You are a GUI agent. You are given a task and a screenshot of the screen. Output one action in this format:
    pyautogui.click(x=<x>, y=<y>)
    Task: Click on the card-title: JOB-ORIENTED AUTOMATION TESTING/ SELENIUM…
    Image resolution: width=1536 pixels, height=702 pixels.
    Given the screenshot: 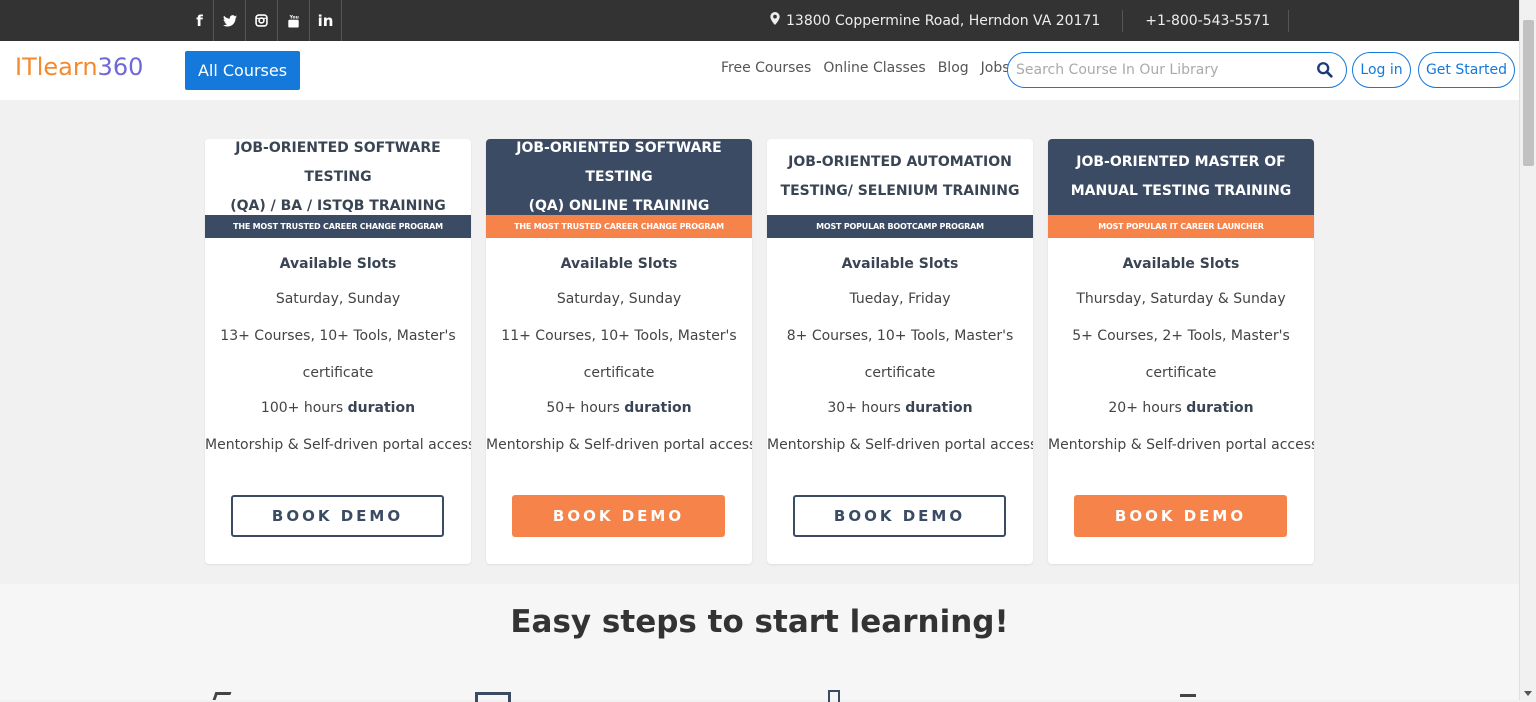 What is the action you would take?
    pyautogui.click(x=900, y=176)
    